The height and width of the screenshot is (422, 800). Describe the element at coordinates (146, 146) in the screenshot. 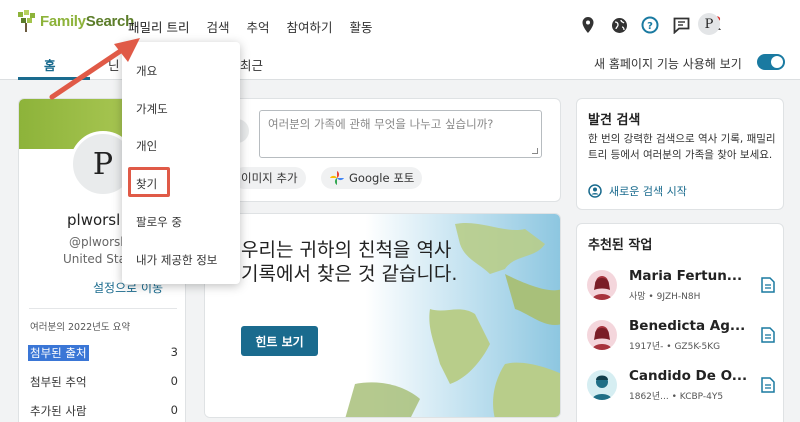

I see `menu-item-person: 개인` at that location.